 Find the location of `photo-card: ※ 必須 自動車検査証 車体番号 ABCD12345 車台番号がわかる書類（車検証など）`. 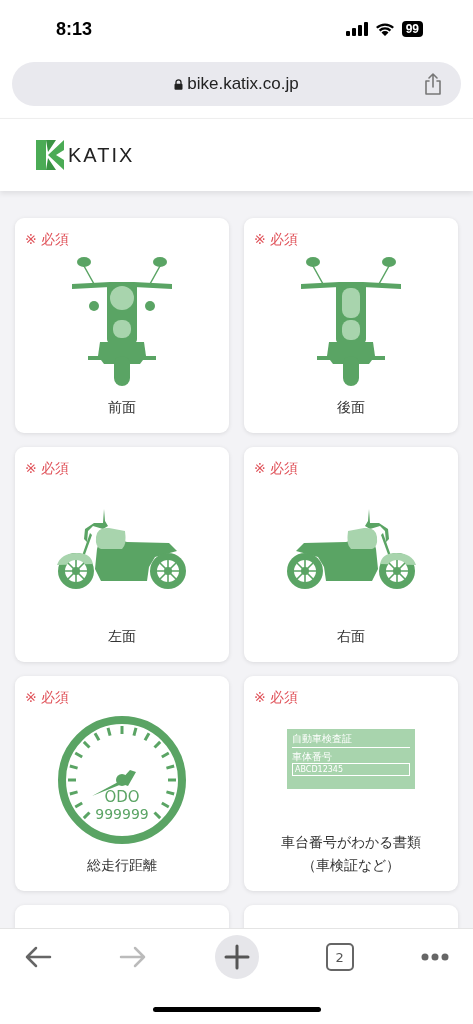

photo-card: ※ 必須 自動車検査証 車体番号 ABCD12345 車台番号がわかる書類（車検証など） is located at coordinates (351, 783).